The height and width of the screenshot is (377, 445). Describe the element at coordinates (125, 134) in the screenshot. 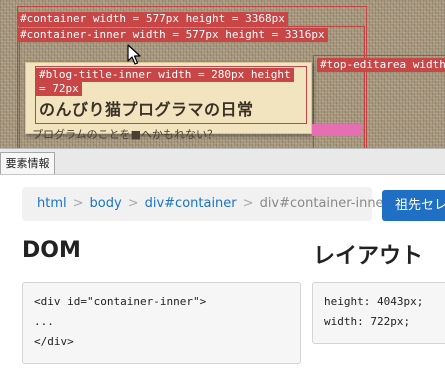

I see `blog-description: プログラムのことを■へかもれない？` at that location.